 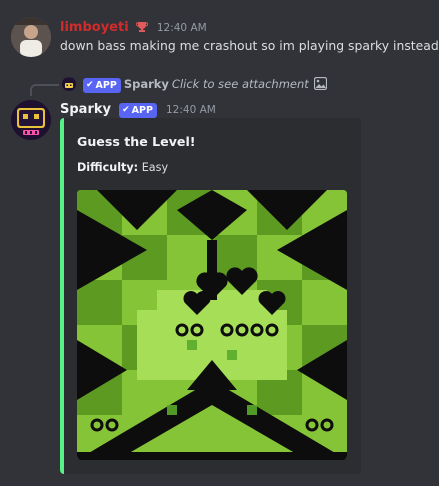 What do you see at coordinates (69, 84) in the screenshot?
I see `reply-avatar` at bounding box center [69, 84].